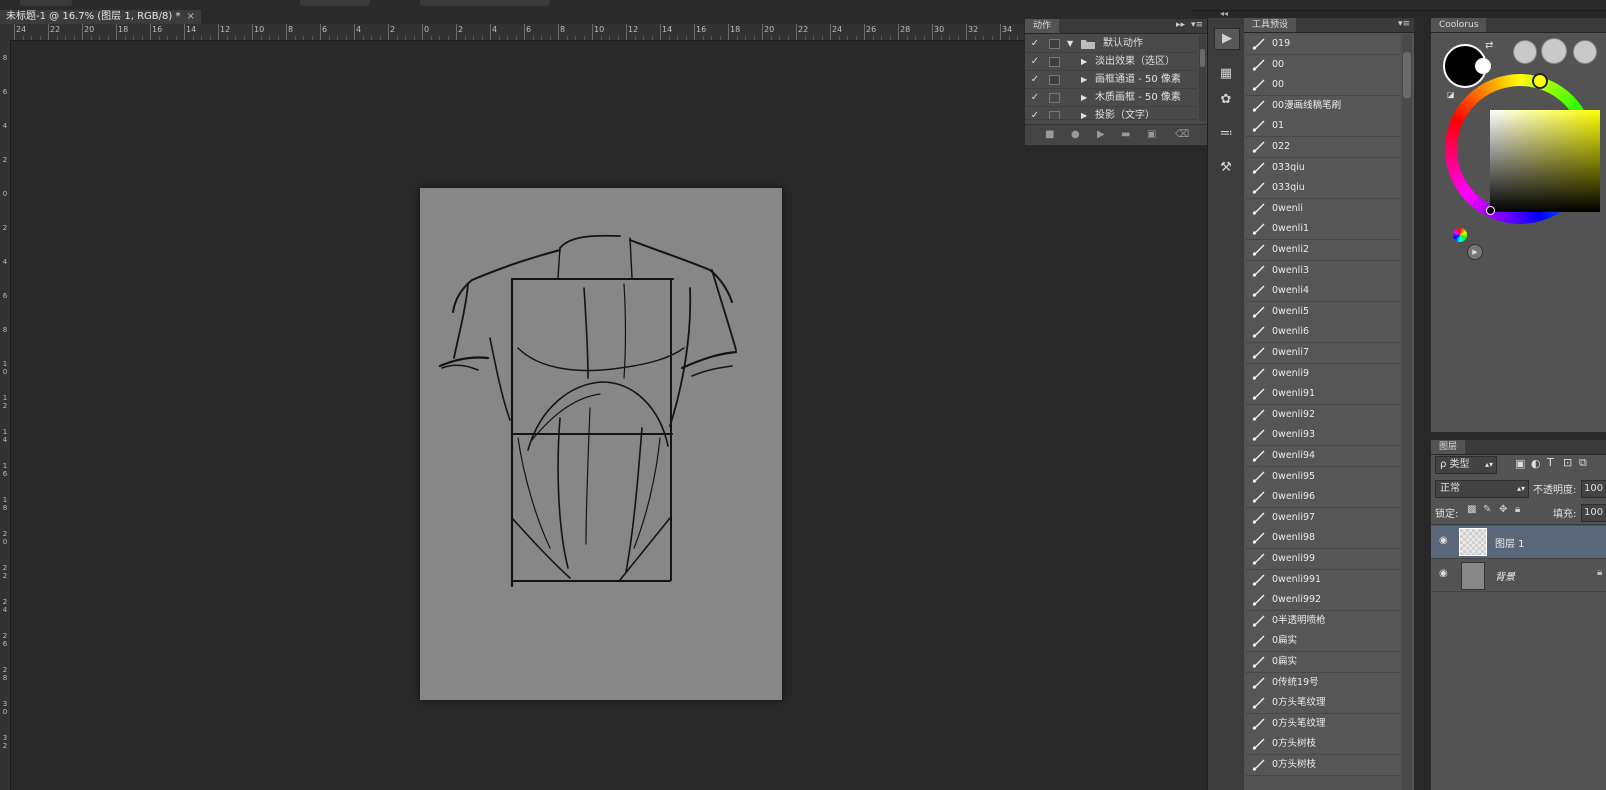  Describe the element at coordinates (1517, 509) in the screenshot. I see `lock-all-icon: 🔒︎` at that location.